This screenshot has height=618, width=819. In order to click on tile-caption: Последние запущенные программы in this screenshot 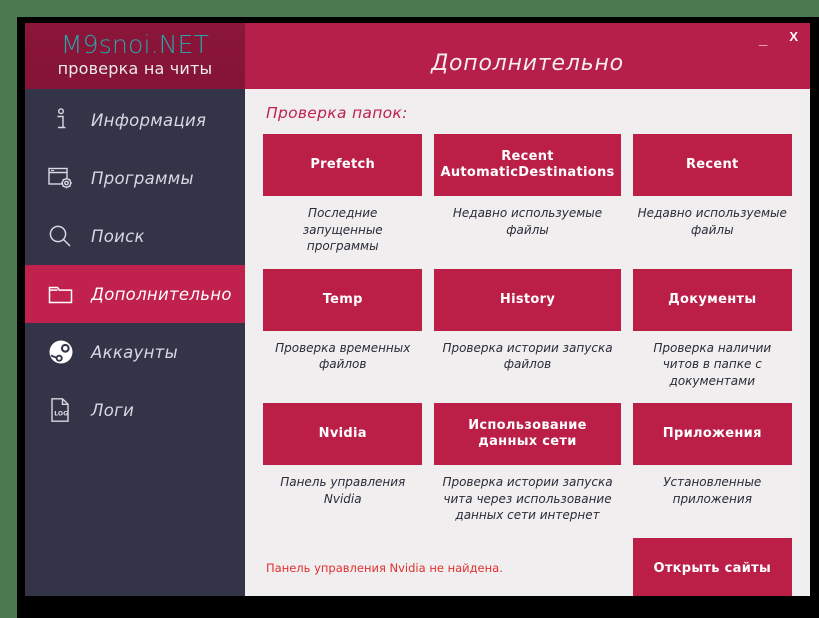, I will do `click(342, 230)`.